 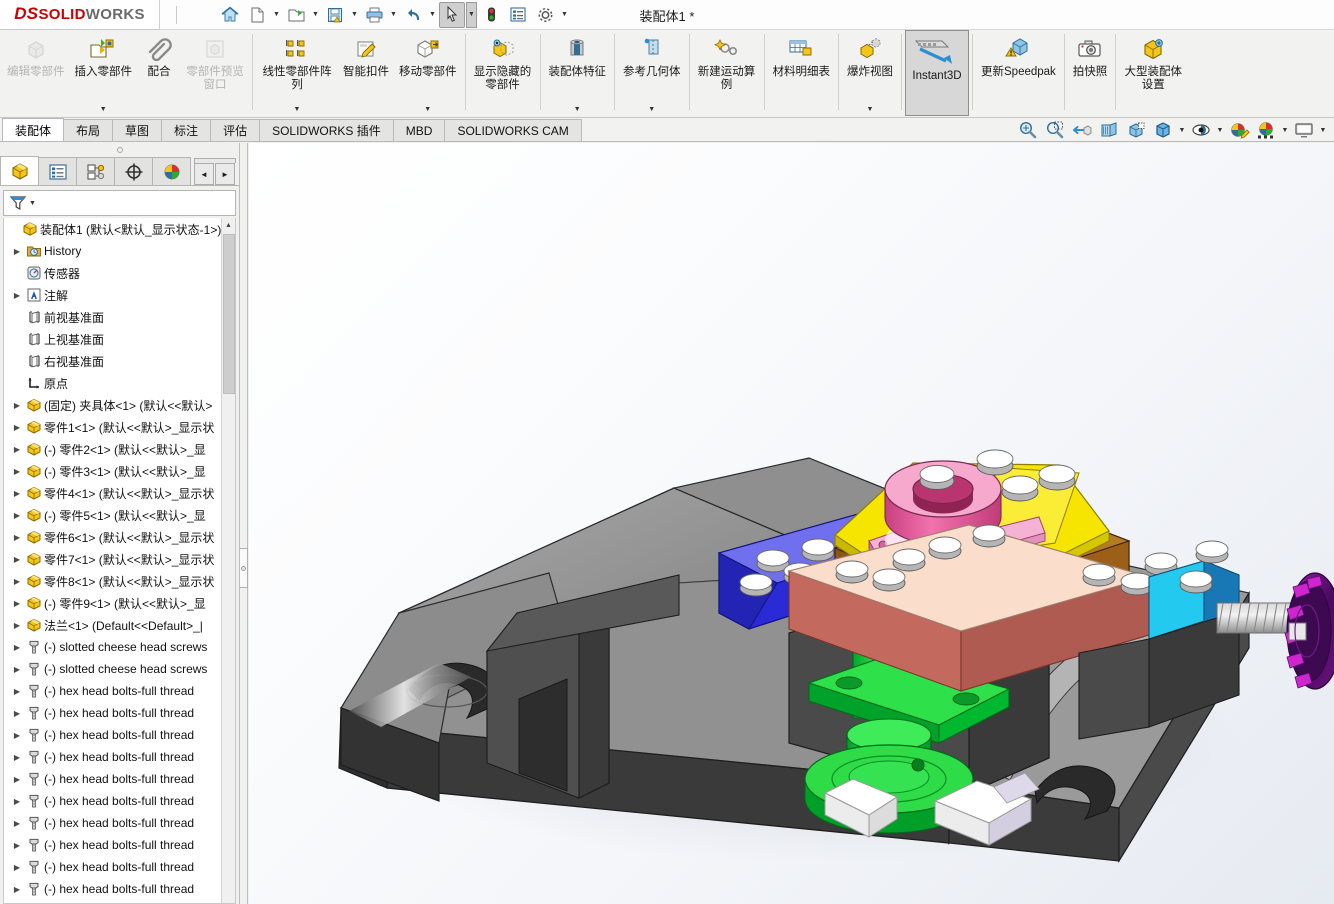 I want to click on panel-tab-next-button: ►, so click(x=225, y=174).